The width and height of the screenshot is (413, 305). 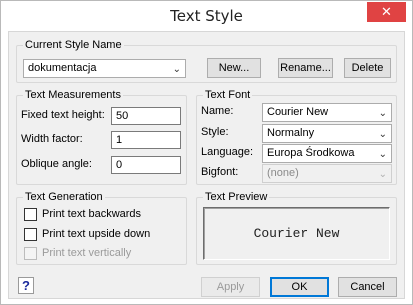 What do you see at coordinates (104, 68) in the screenshot?
I see `style-name-select: dokumentacja ⌄` at bounding box center [104, 68].